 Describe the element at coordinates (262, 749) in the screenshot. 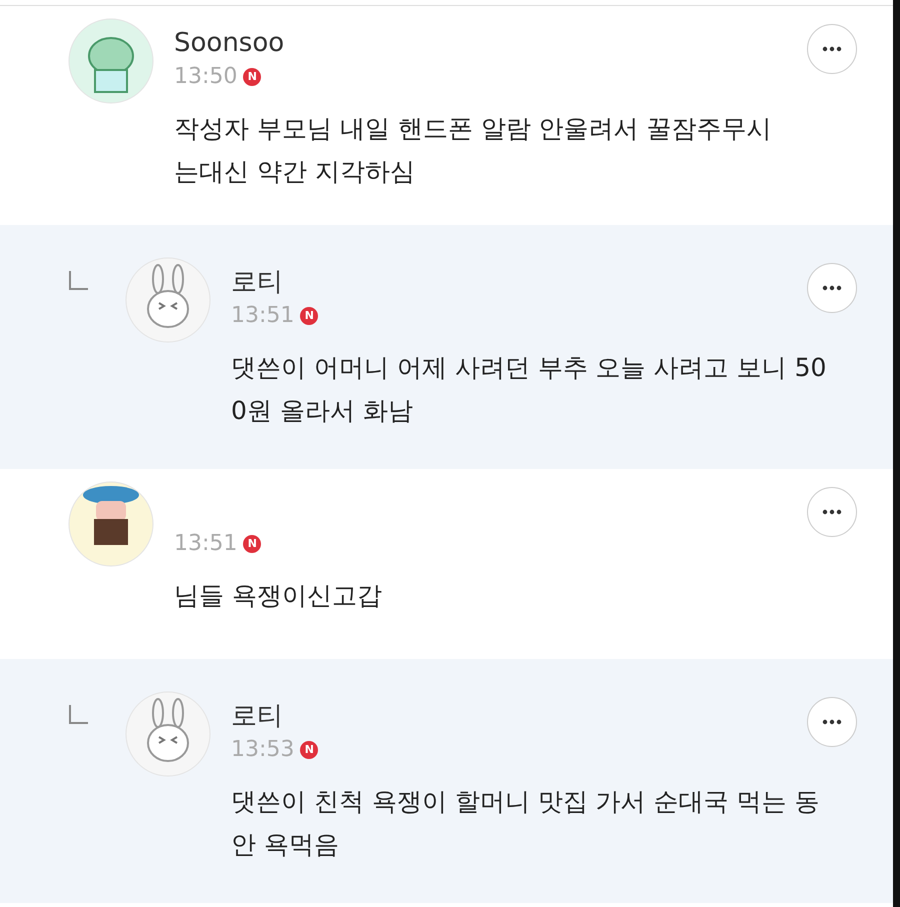

I see `comment-time: 13:53` at that location.